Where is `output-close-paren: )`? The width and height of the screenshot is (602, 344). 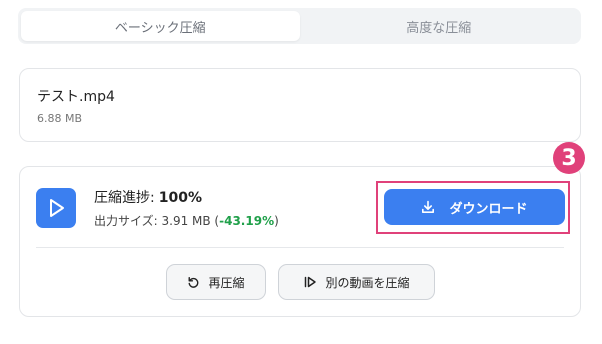
output-close-paren: ) is located at coordinates (276, 221).